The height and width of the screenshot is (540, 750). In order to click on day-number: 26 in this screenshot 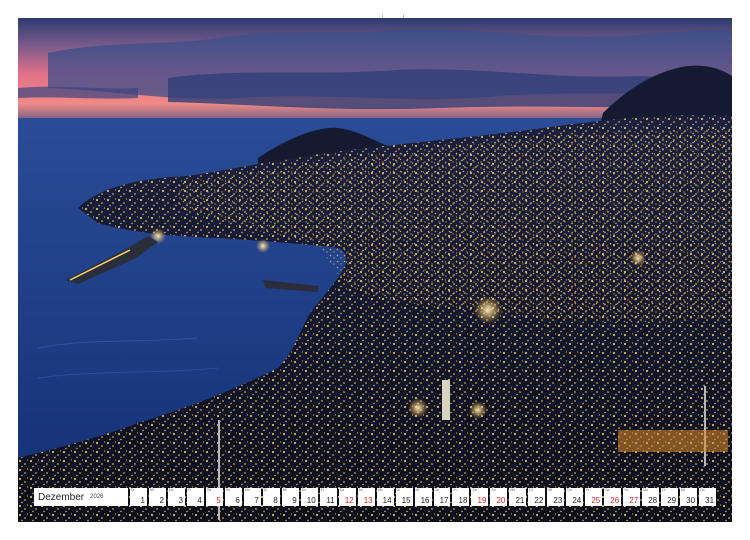, I will do `click(615, 500)`.